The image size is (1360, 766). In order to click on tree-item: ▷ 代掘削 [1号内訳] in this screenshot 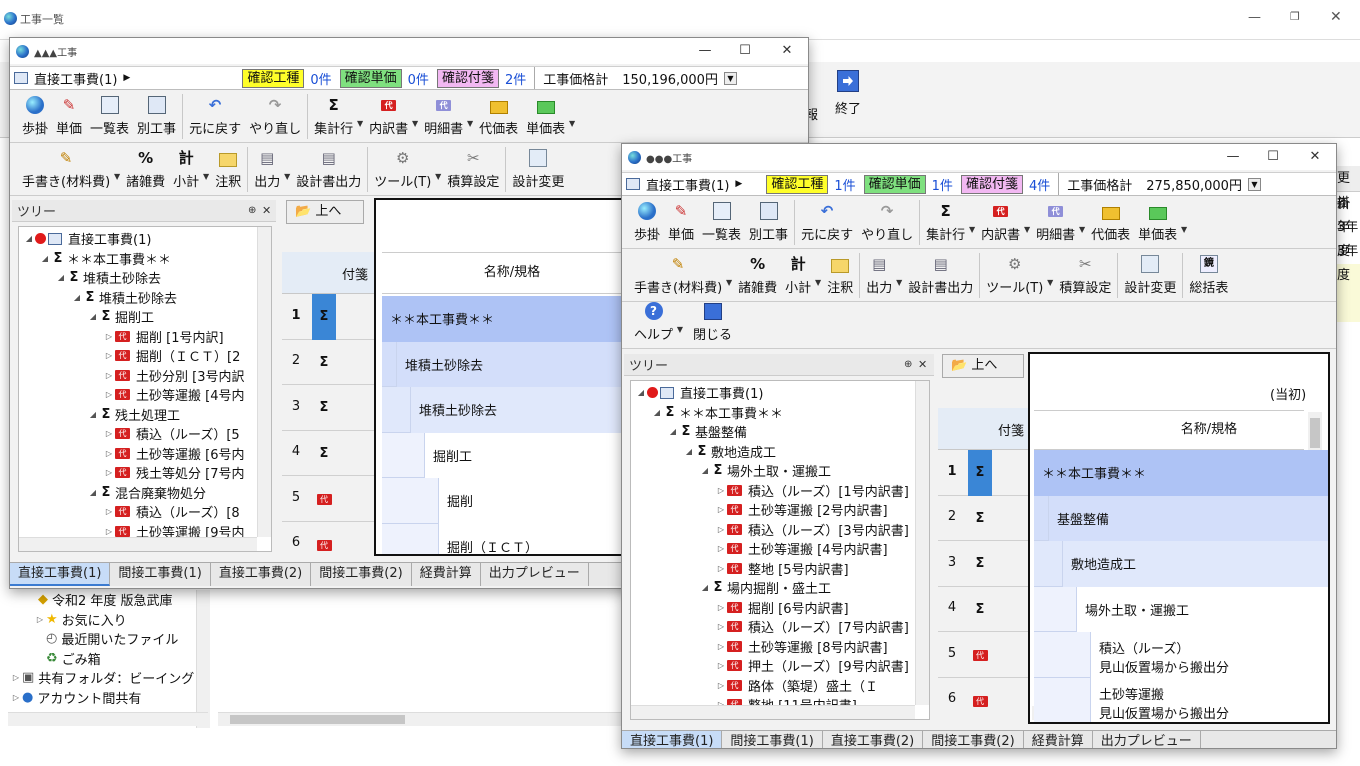, I will do `click(145, 337)`.